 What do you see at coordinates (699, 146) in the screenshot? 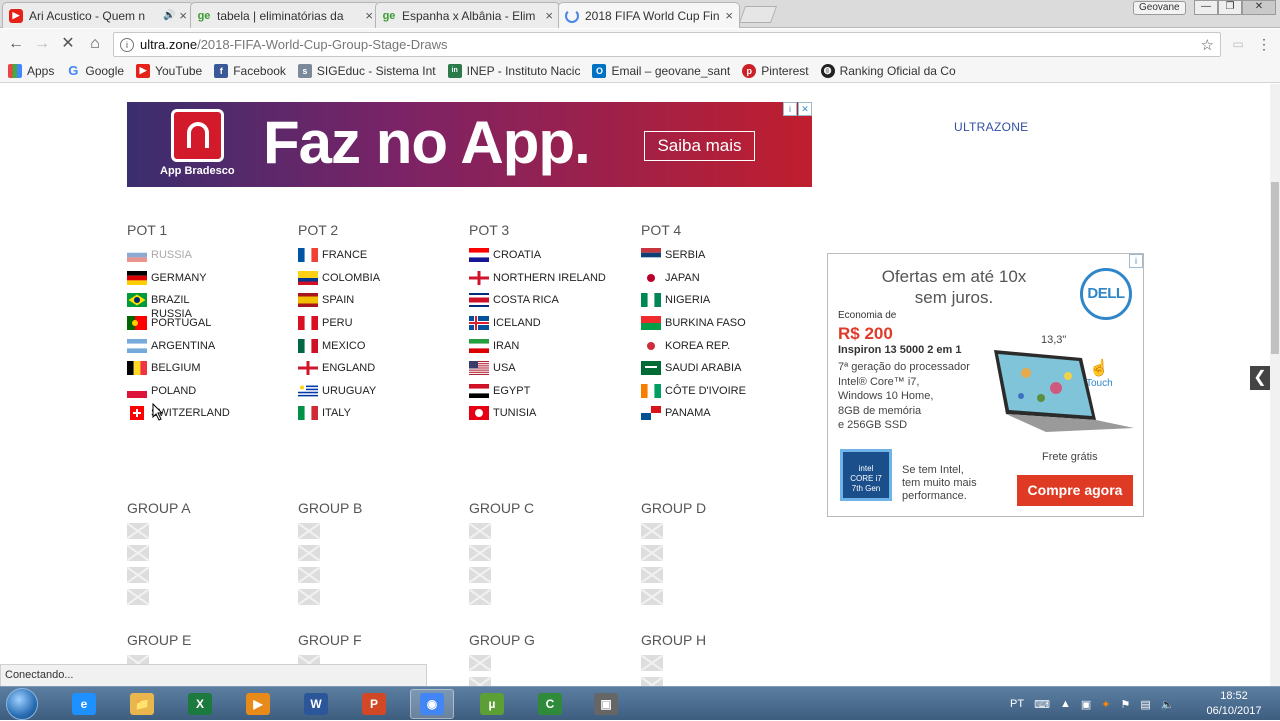
I see `ad-cta-button: Saiba mais` at bounding box center [699, 146].